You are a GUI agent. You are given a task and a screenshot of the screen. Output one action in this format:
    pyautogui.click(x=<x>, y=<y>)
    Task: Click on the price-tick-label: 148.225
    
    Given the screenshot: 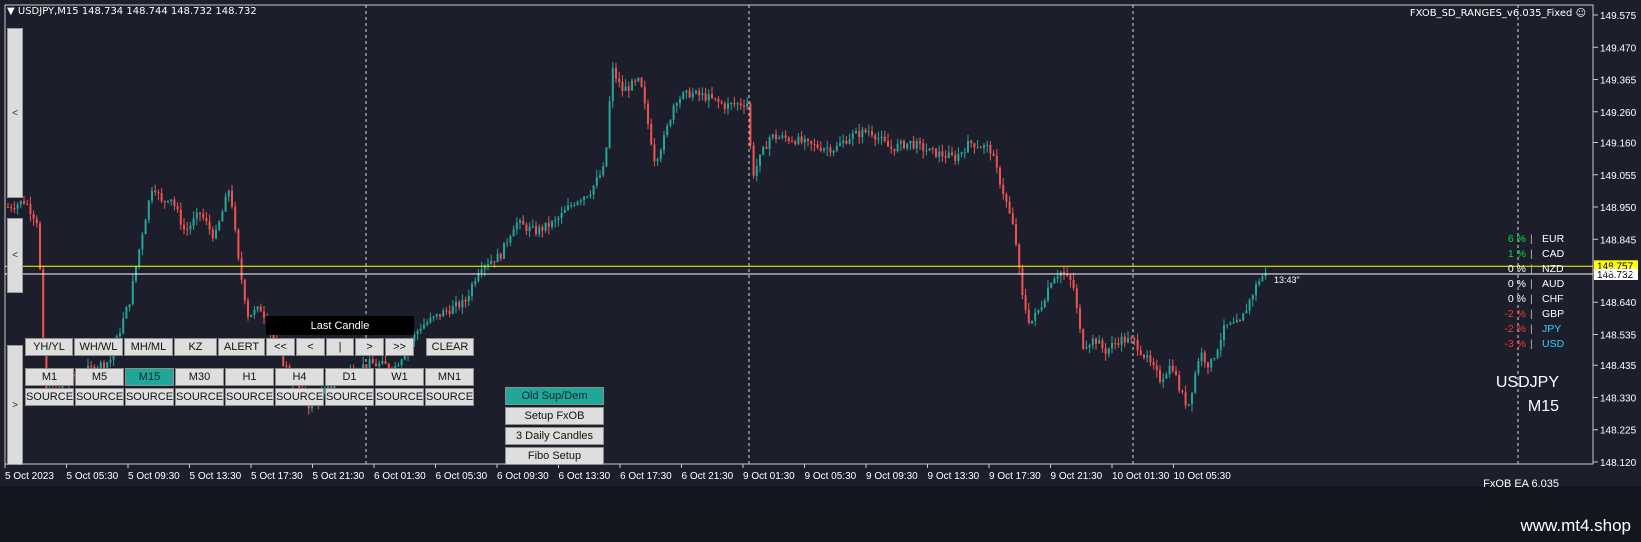 What is the action you would take?
    pyautogui.click(x=1618, y=431)
    